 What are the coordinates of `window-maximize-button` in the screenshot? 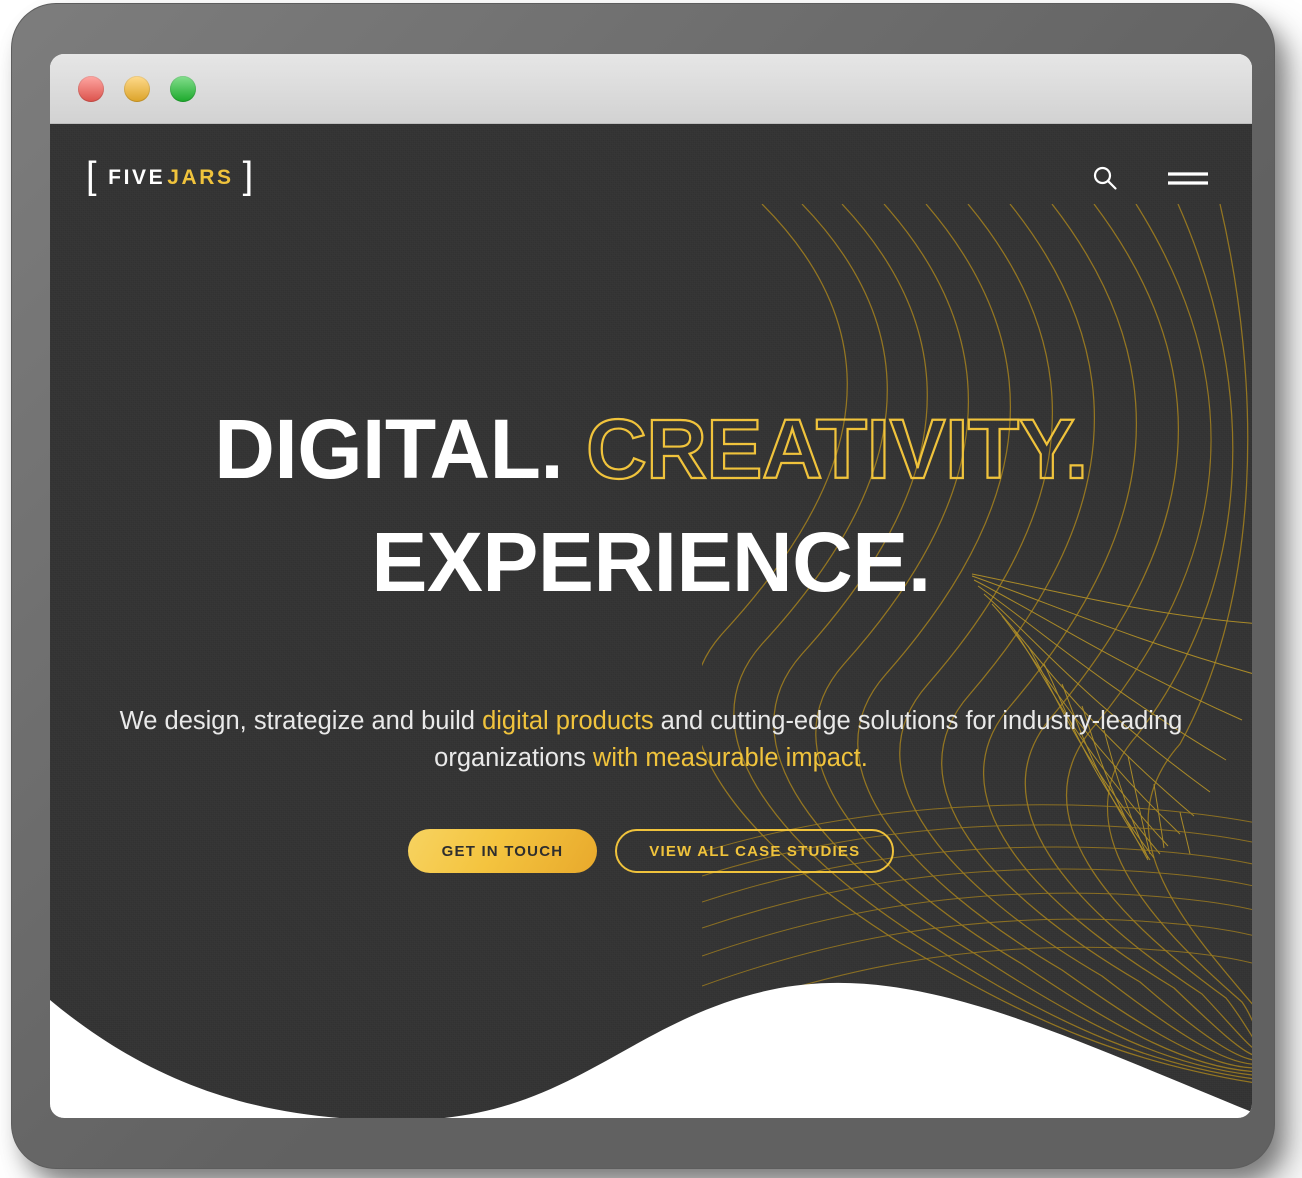 It's located at (183, 88).